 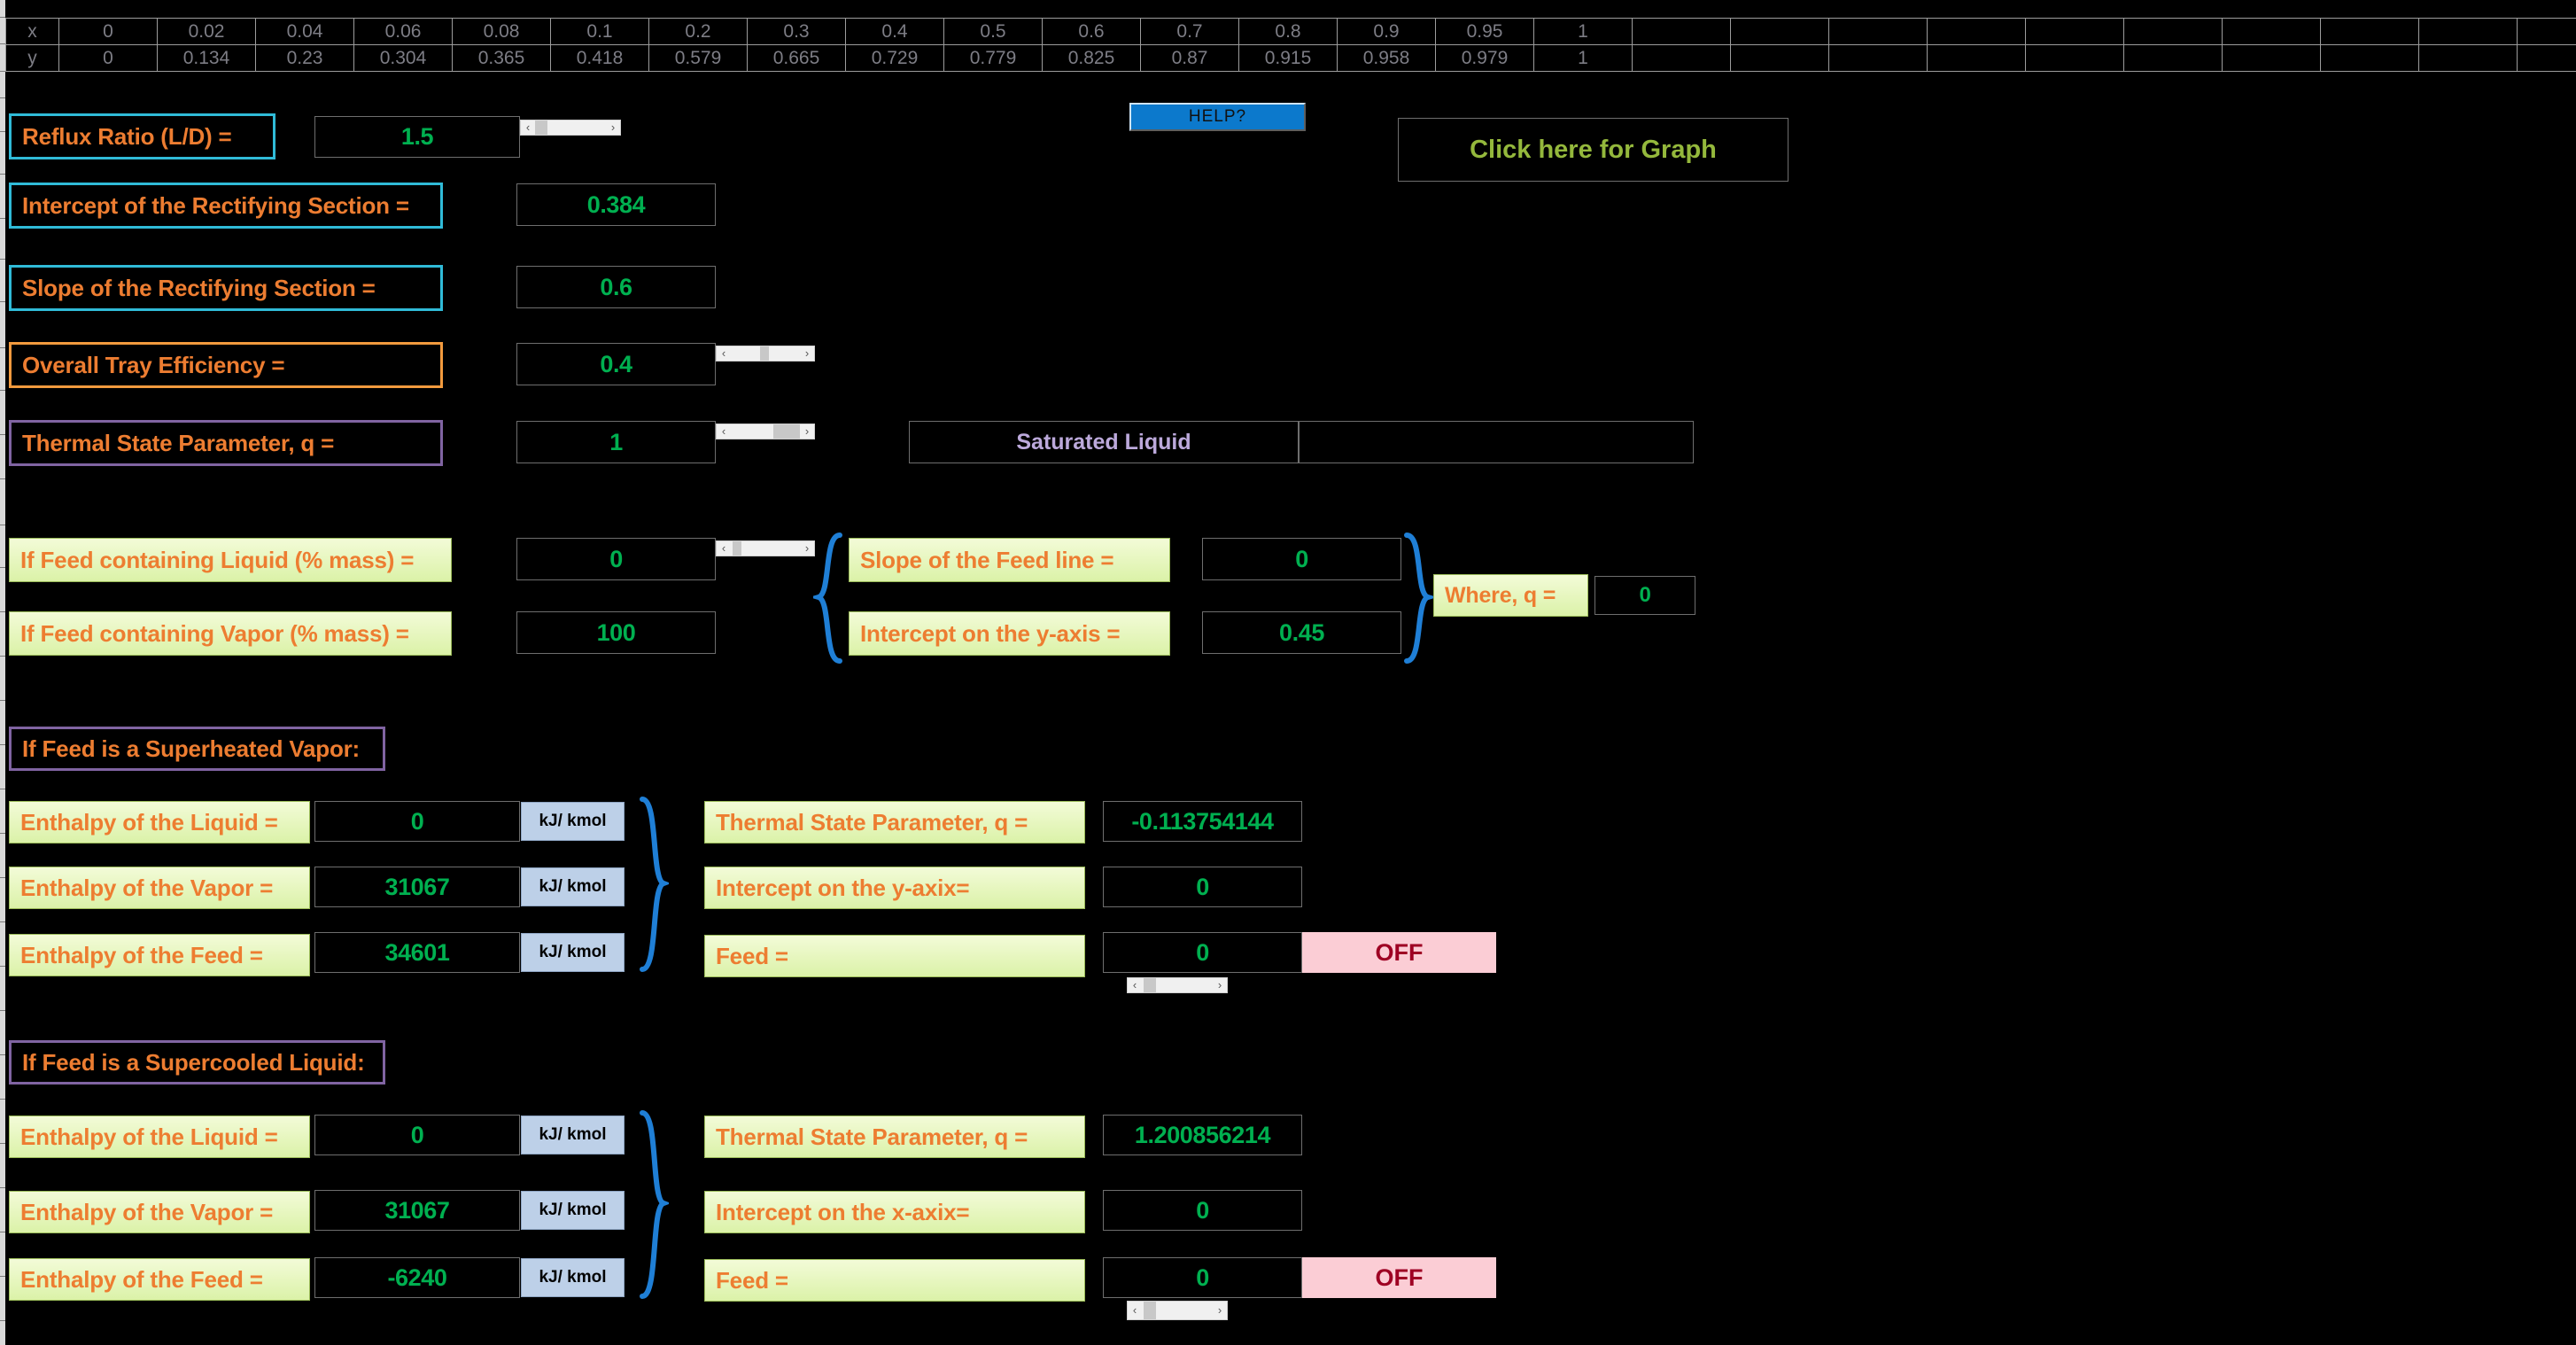 I want to click on x-cell-6: 0.2, so click(x=698, y=32).